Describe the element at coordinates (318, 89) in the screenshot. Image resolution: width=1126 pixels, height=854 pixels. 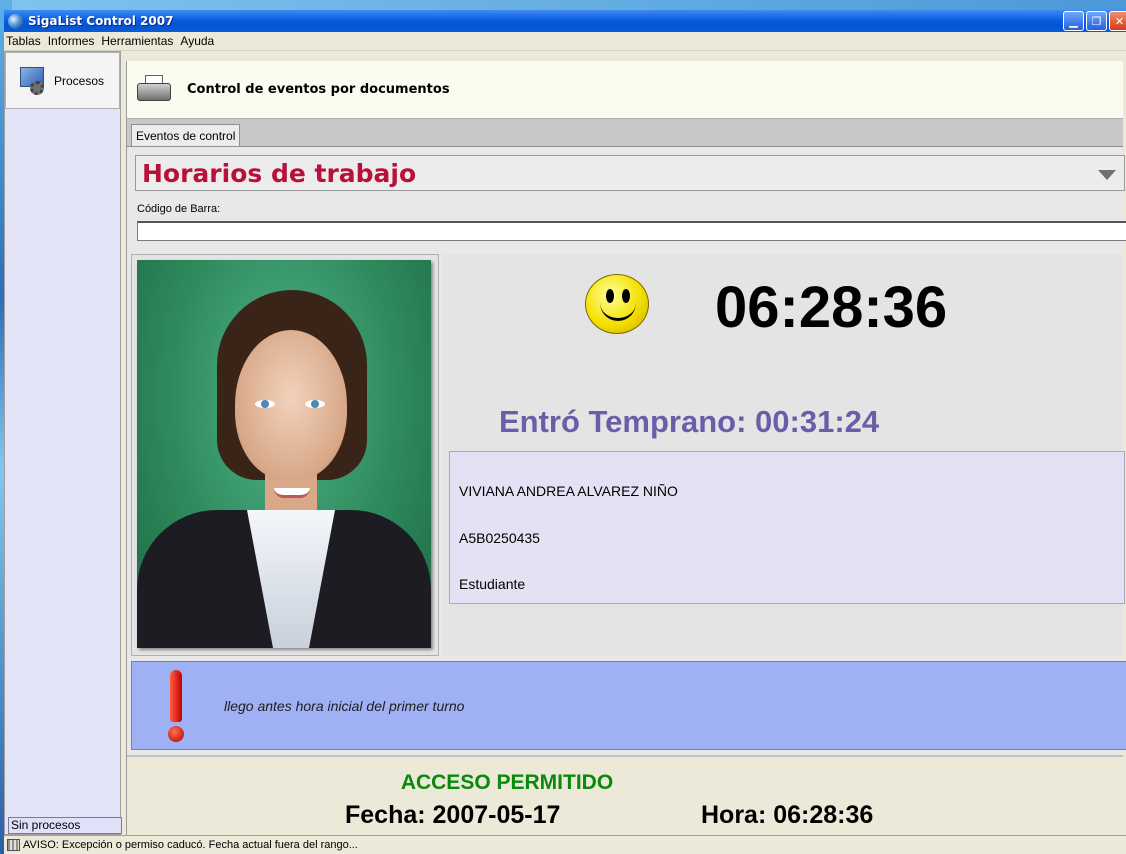
I see `panel-title: Control de eventos por documentos` at that location.